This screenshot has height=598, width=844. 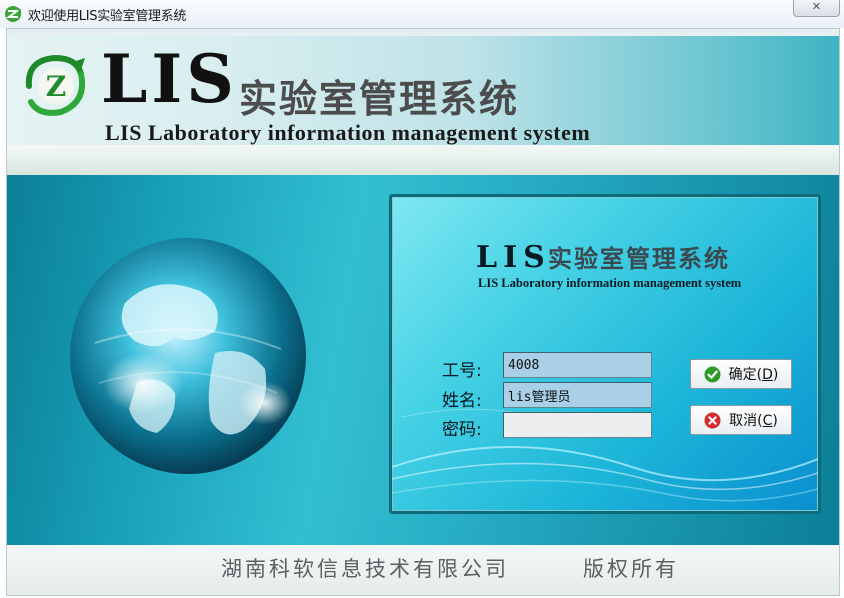 I want to click on cancel-button: 取消(C), so click(x=741, y=420).